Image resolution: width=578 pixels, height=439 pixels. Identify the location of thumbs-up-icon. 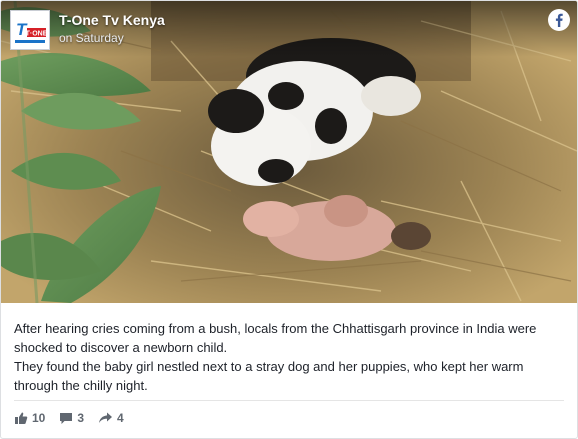
(21, 418).